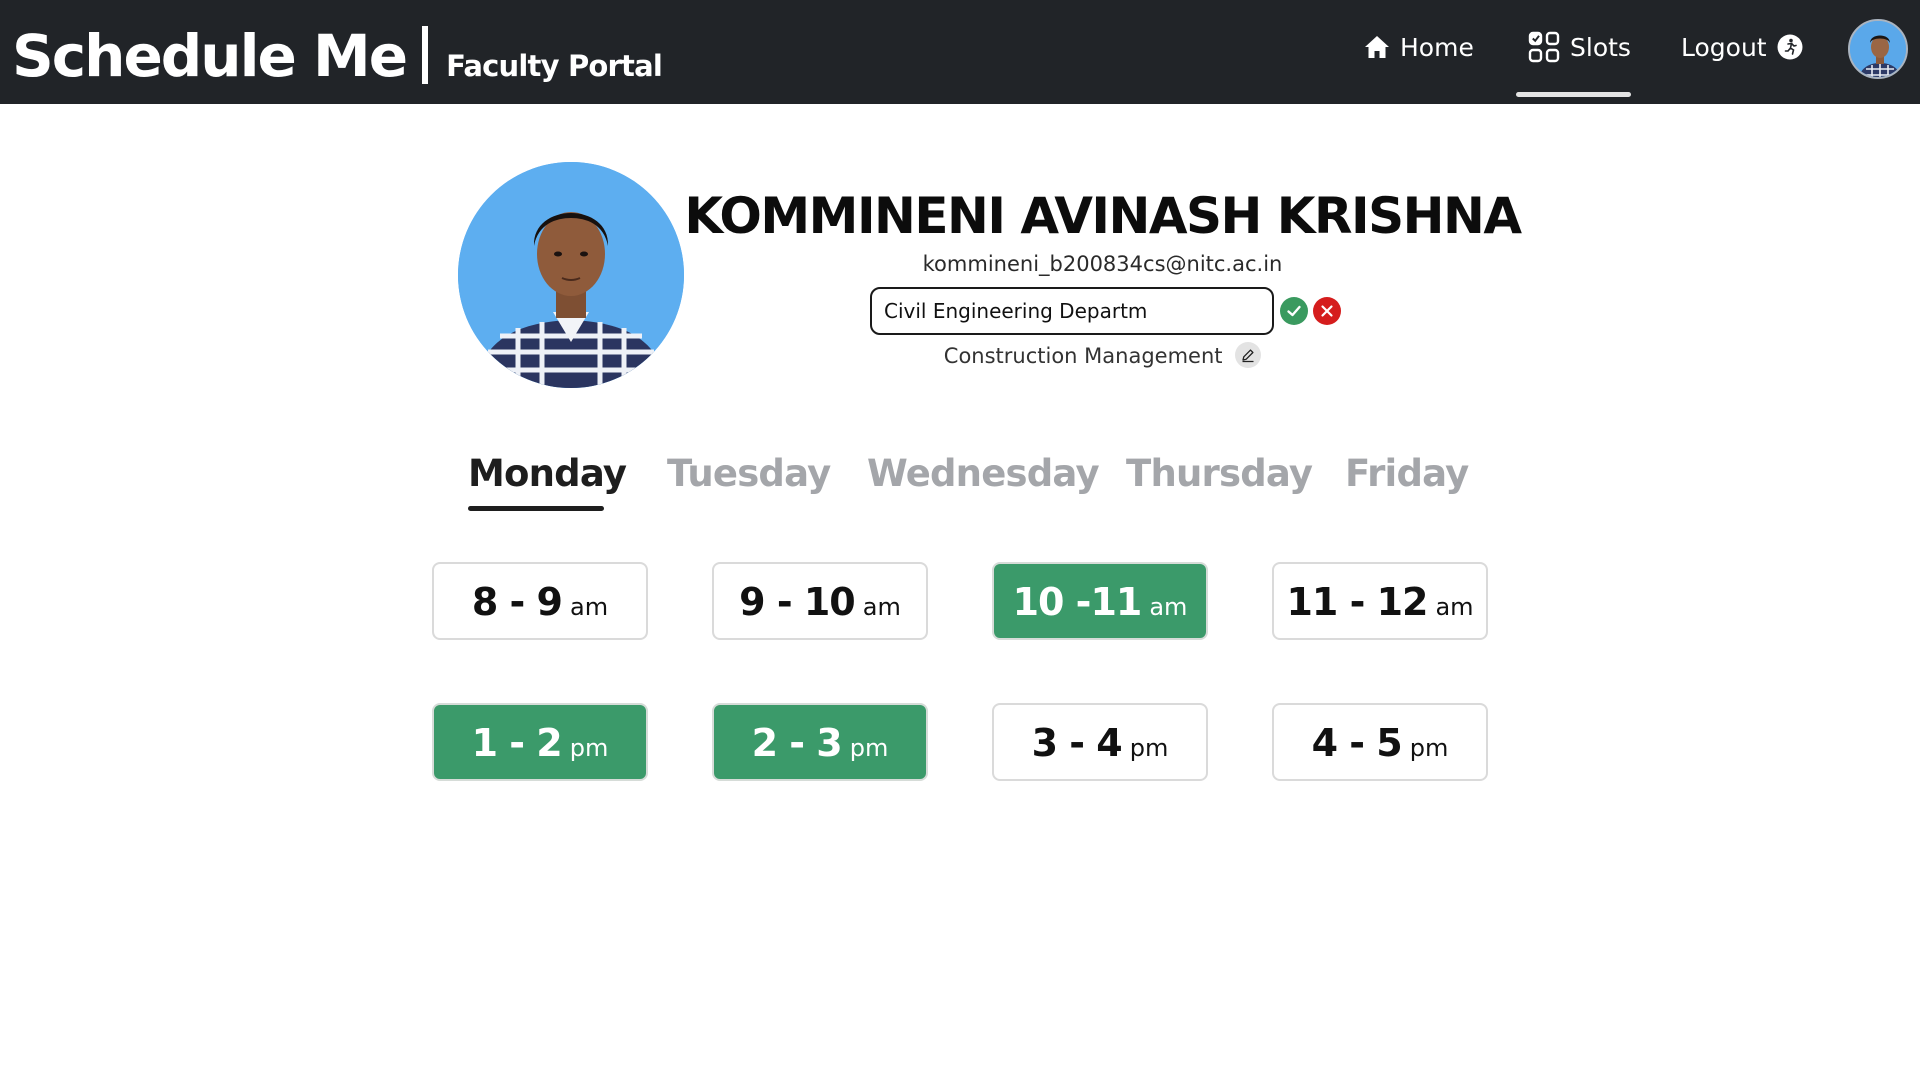 The width and height of the screenshot is (1920, 1080). Describe the element at coordinates (1544, 47) in the screenshot. I see `grid-icon` at that location.